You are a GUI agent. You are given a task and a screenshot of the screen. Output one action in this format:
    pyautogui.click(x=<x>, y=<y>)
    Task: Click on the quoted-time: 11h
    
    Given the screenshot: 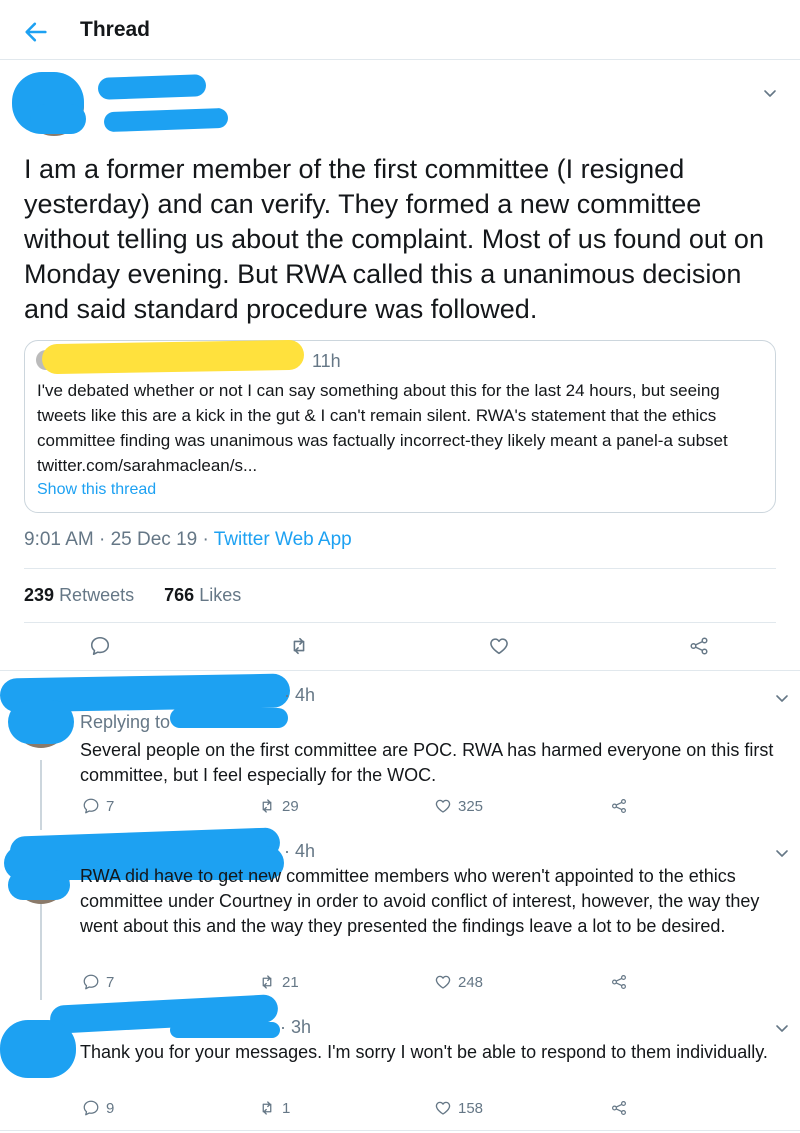 What is the action you would take?
    pyautogui.click(x=326, y=361)
    